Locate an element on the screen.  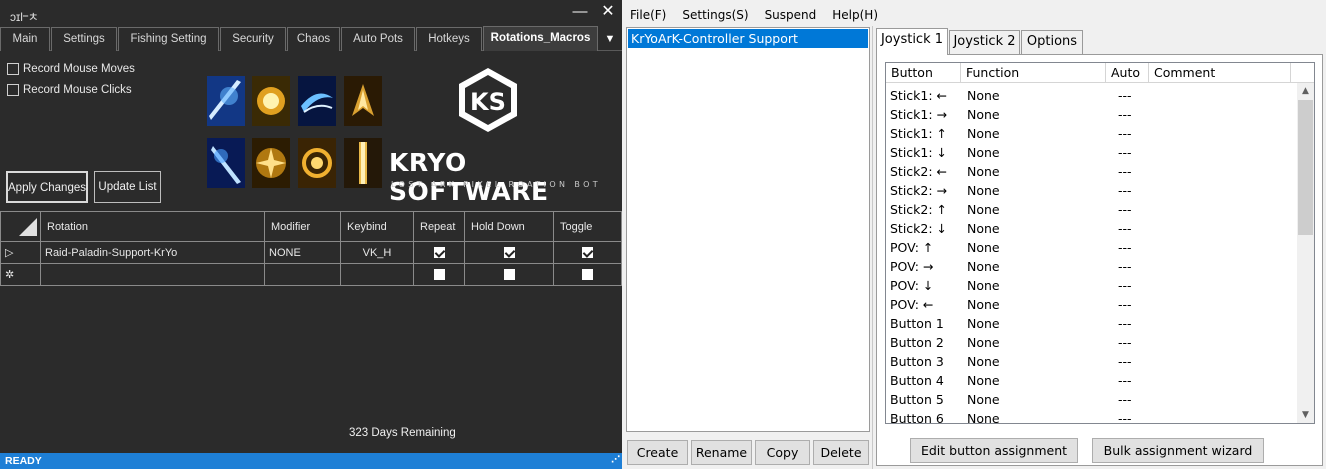
table-row: ▷ Raid-Paladin-Support-KrYo NONE VK_H is located at coordinates (311, 252).